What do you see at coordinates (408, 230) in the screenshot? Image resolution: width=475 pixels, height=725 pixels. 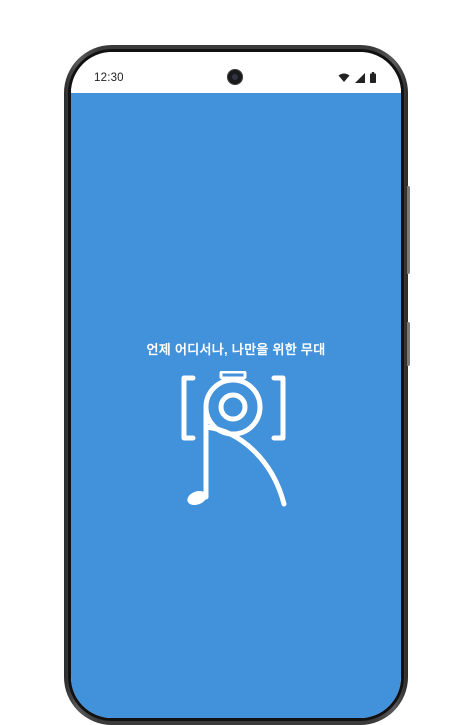 I see `volume-button` at bounding box center [408, 230].